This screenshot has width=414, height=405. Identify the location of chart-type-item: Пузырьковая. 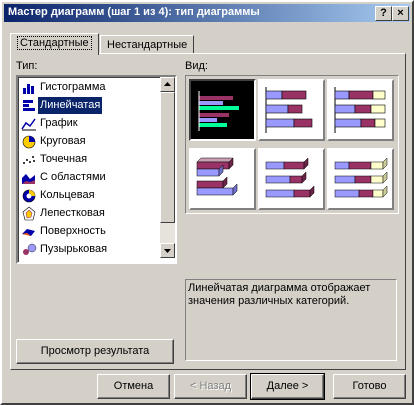
(89, 249).